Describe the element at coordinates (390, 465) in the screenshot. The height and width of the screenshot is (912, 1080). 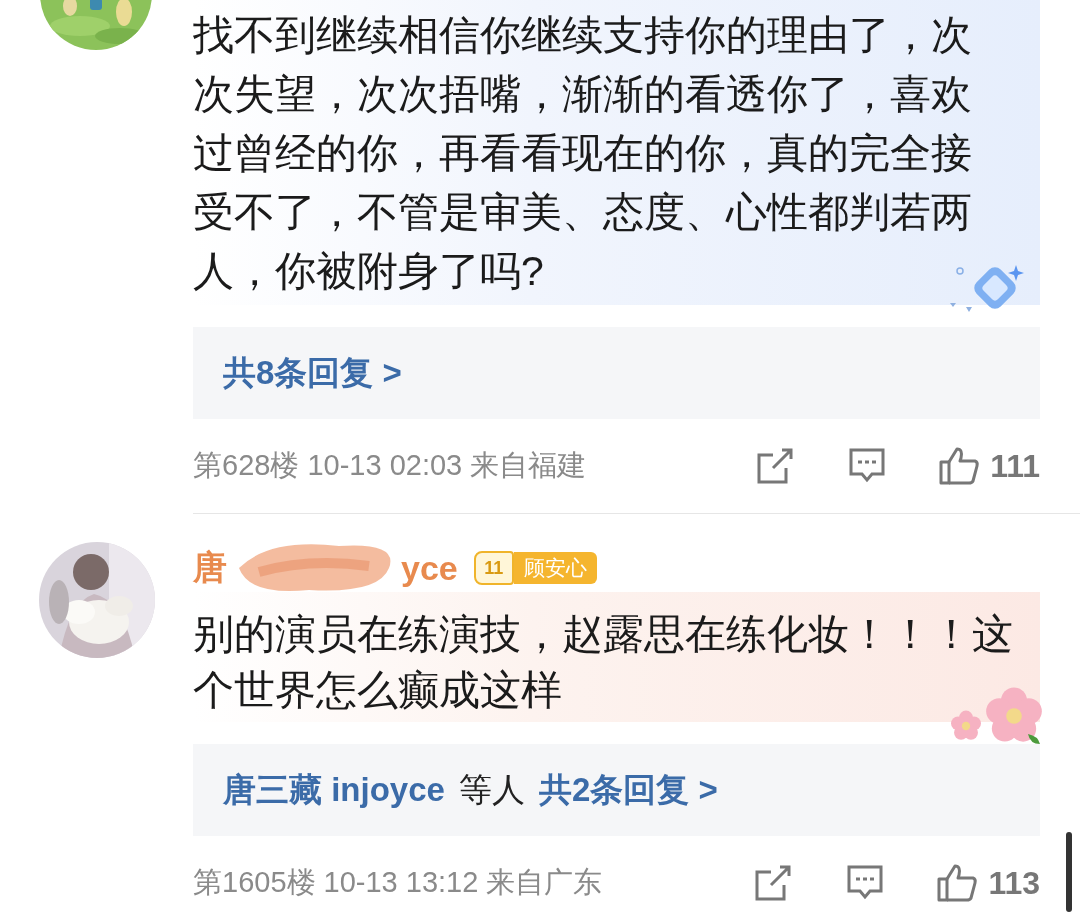
I see `comment-meta: 第628楼 10-13 02:03 来自福建` at that location.